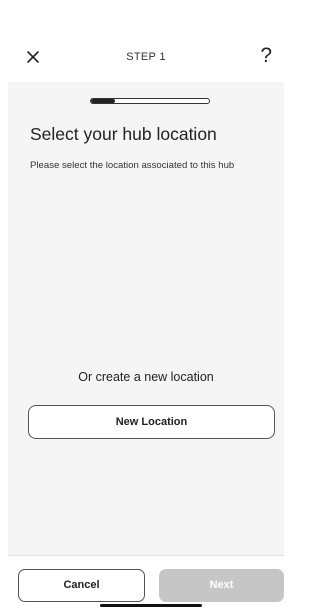 The width and height of the screenshot is (320, 609). I want to click on footer-bar: Cancel Next, so click(146, 582).